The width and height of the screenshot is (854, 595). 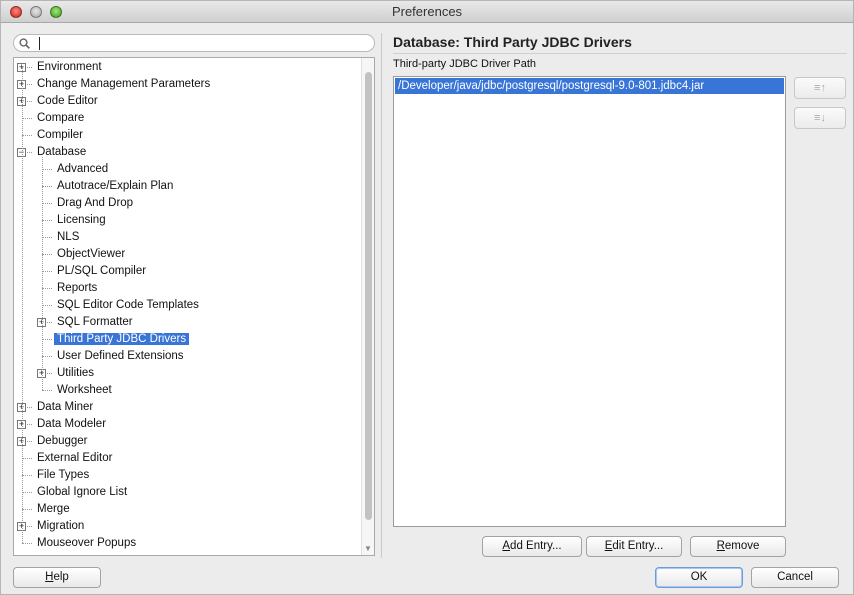 I want to click on tree-item-label: Environment, so click(x=69, y=67).